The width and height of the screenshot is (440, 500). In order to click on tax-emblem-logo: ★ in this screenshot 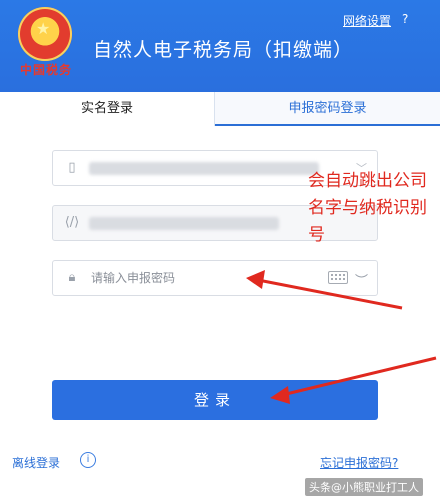, I will do `click(45, 34)`.